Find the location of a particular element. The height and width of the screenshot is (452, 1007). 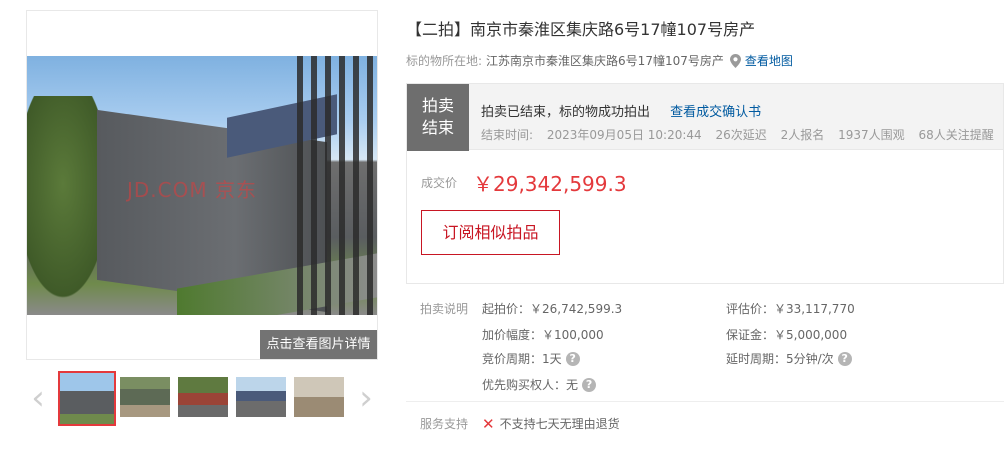

view-confirmation-link: 查看成交确认书 is located at coordinates (715, 112).